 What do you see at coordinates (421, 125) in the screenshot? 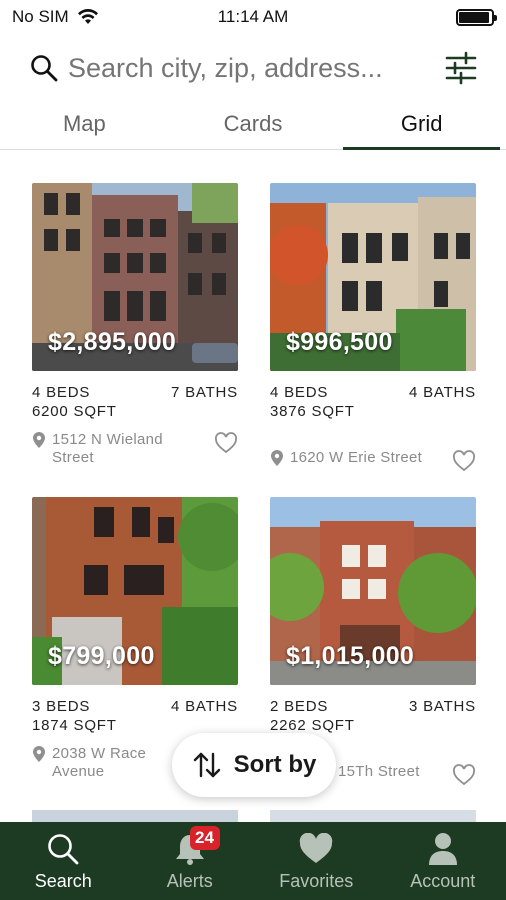
I see `tab-grid: Grid` at bounding box center [421, 125].